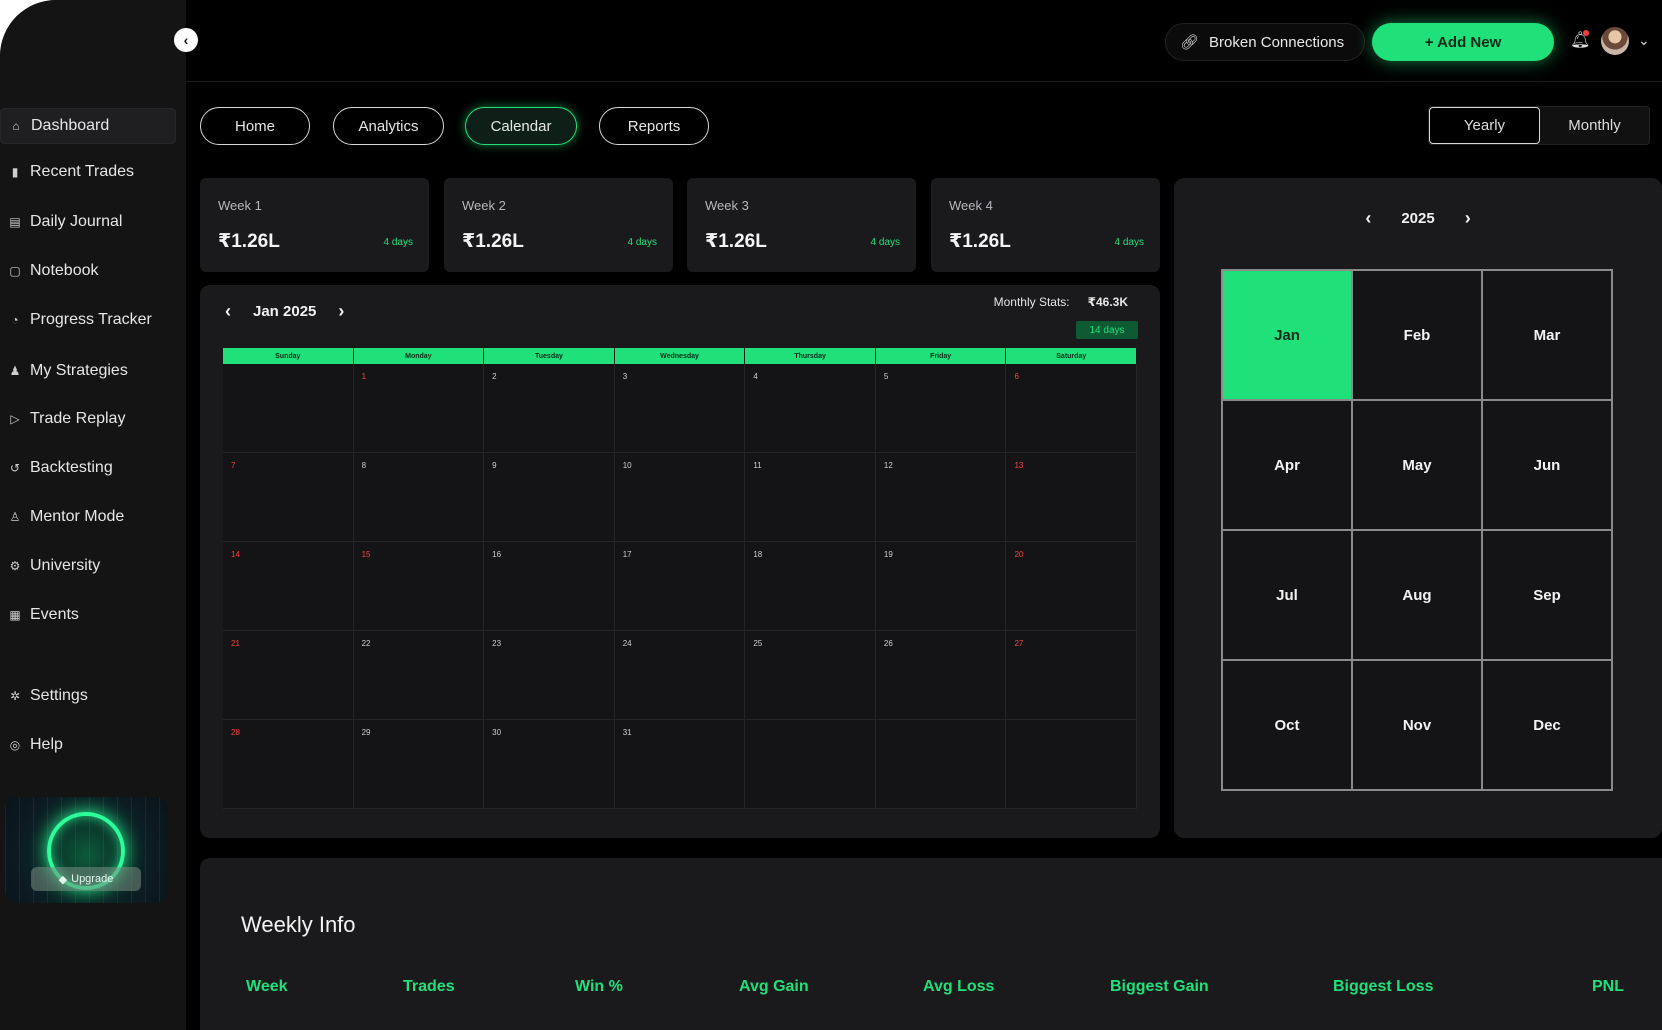 Image resolution: width=1662 pixels, height=1030 pixels. I want to click on calendar-day-cell: 29, so click(419, 764).